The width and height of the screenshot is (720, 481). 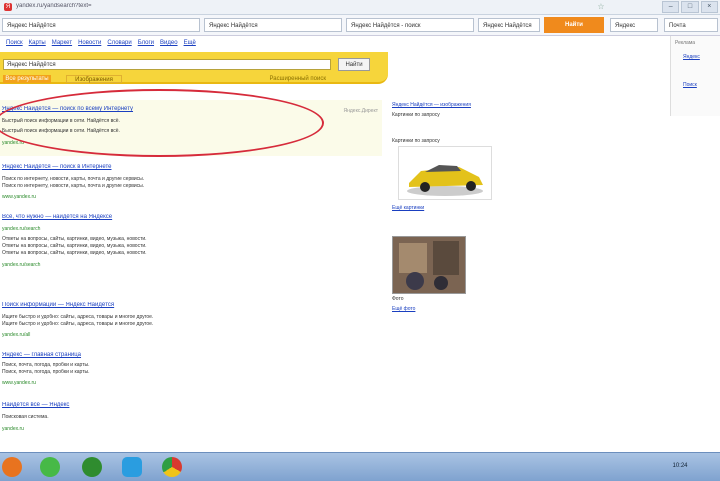 I want to click on utorrent-icon, so click(x=50, y=467).